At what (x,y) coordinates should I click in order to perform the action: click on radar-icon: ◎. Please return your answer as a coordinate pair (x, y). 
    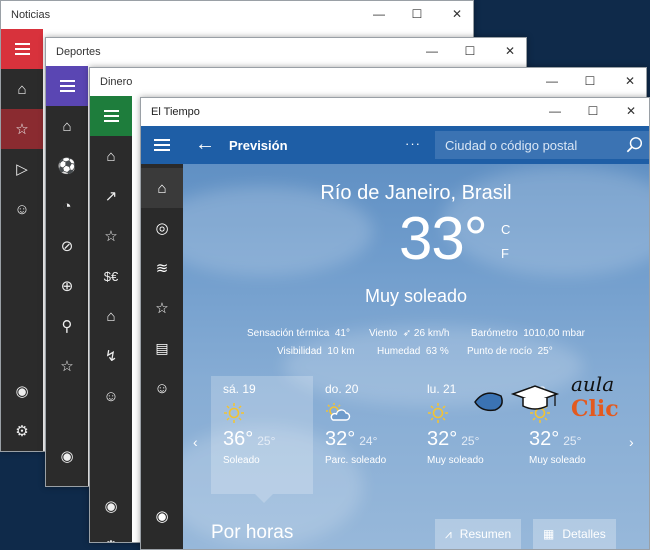
    Looking at the image, I should click on (162, 228).